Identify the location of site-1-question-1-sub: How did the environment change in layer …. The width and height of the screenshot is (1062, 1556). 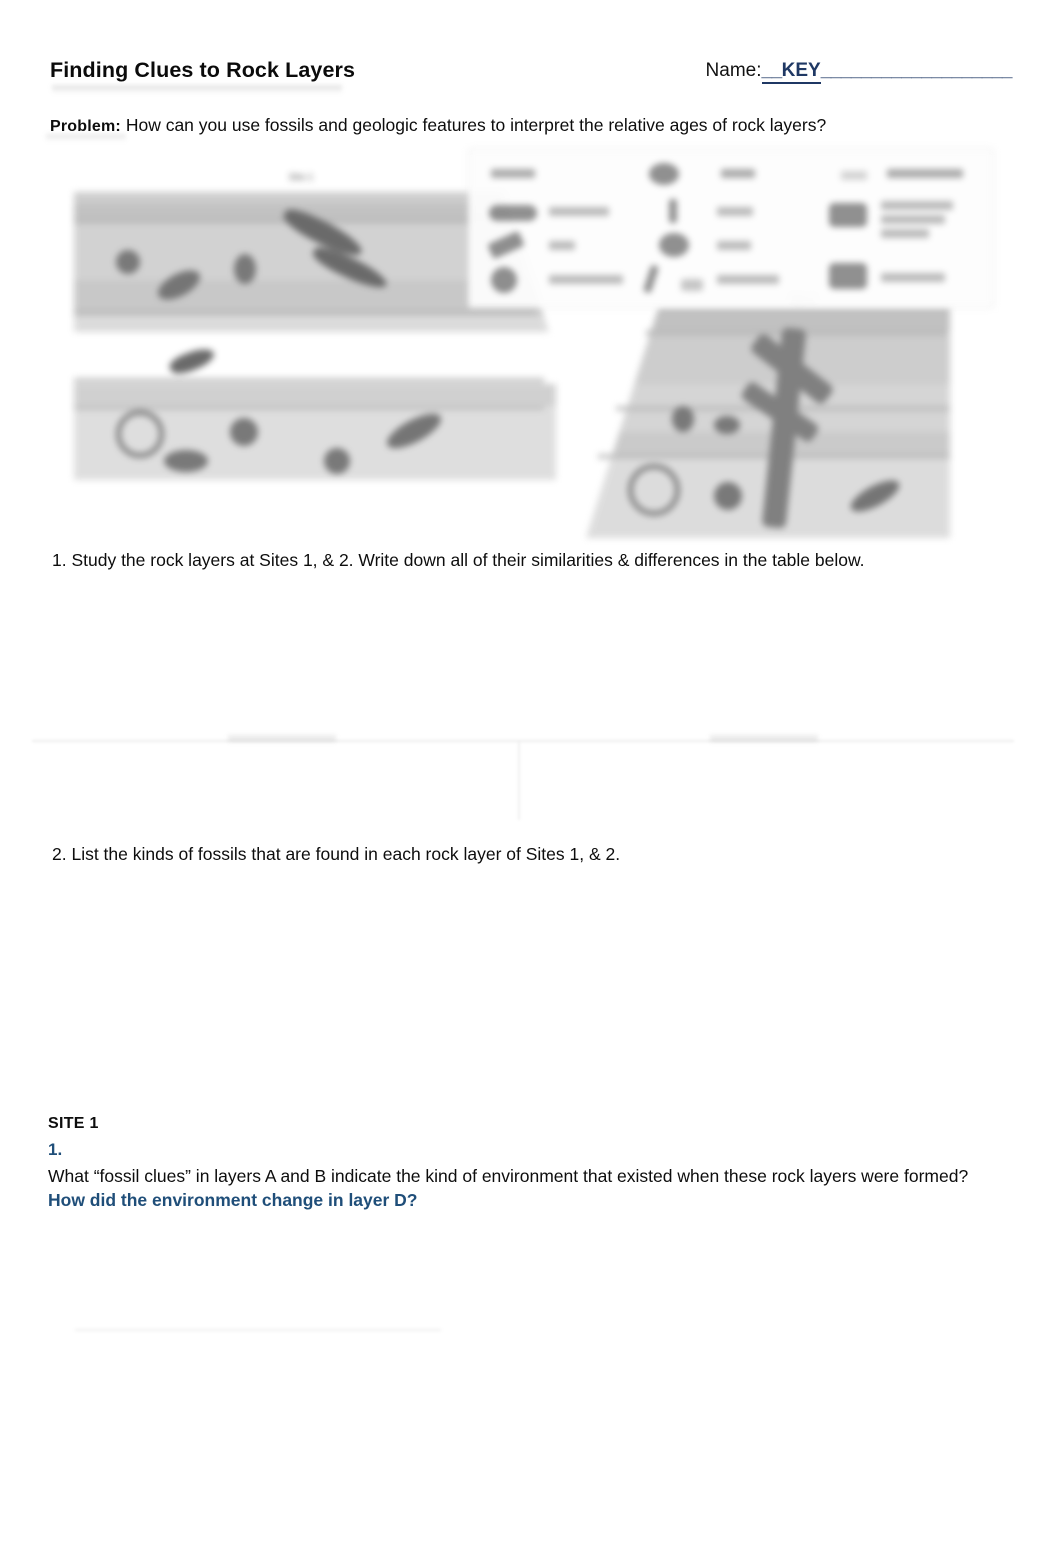
(233, 1200).